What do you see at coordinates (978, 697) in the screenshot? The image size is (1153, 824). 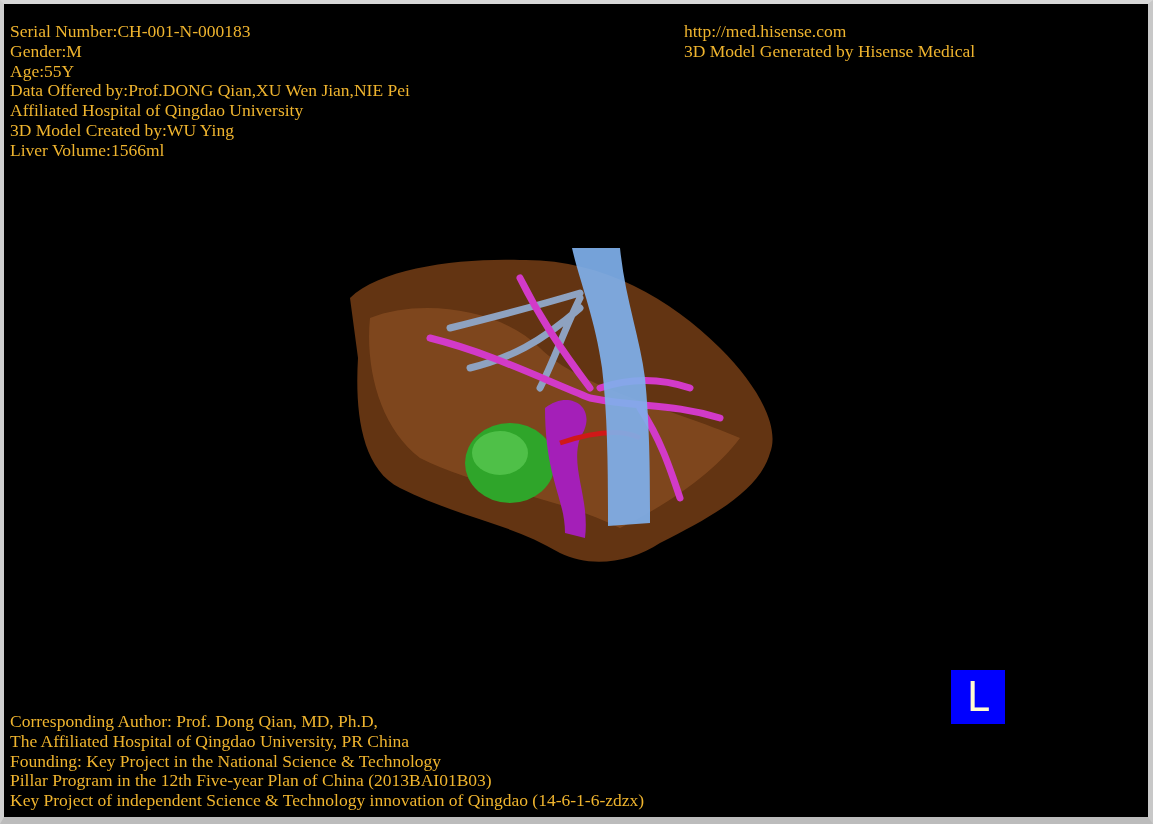 I see `orientation-marker: L` at bounding box center [978, 697].